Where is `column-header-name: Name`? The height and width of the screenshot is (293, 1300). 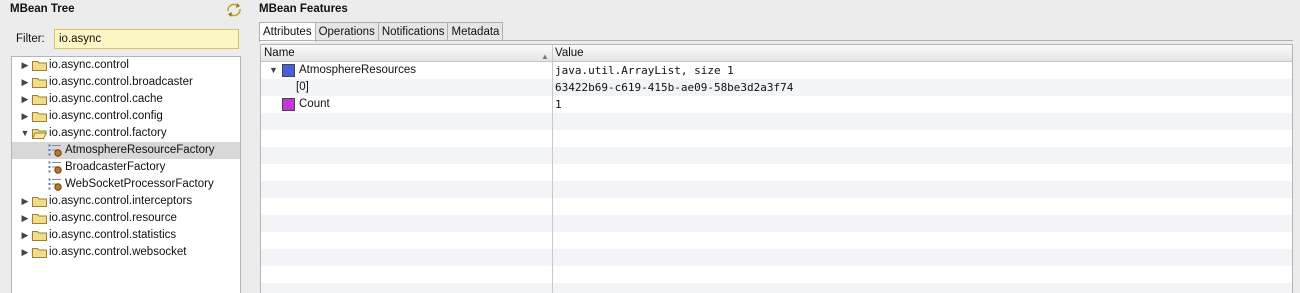 column-header-name: Name is located at coordinates (278, 53).